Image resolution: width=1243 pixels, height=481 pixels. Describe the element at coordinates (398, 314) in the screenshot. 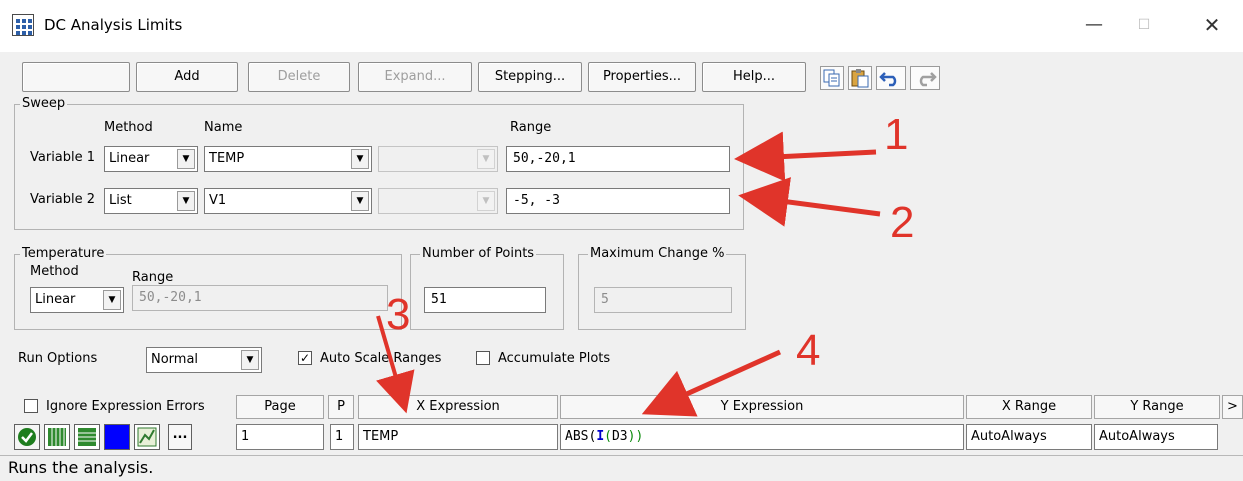

I see `annotation-label-3: 3` at that location.